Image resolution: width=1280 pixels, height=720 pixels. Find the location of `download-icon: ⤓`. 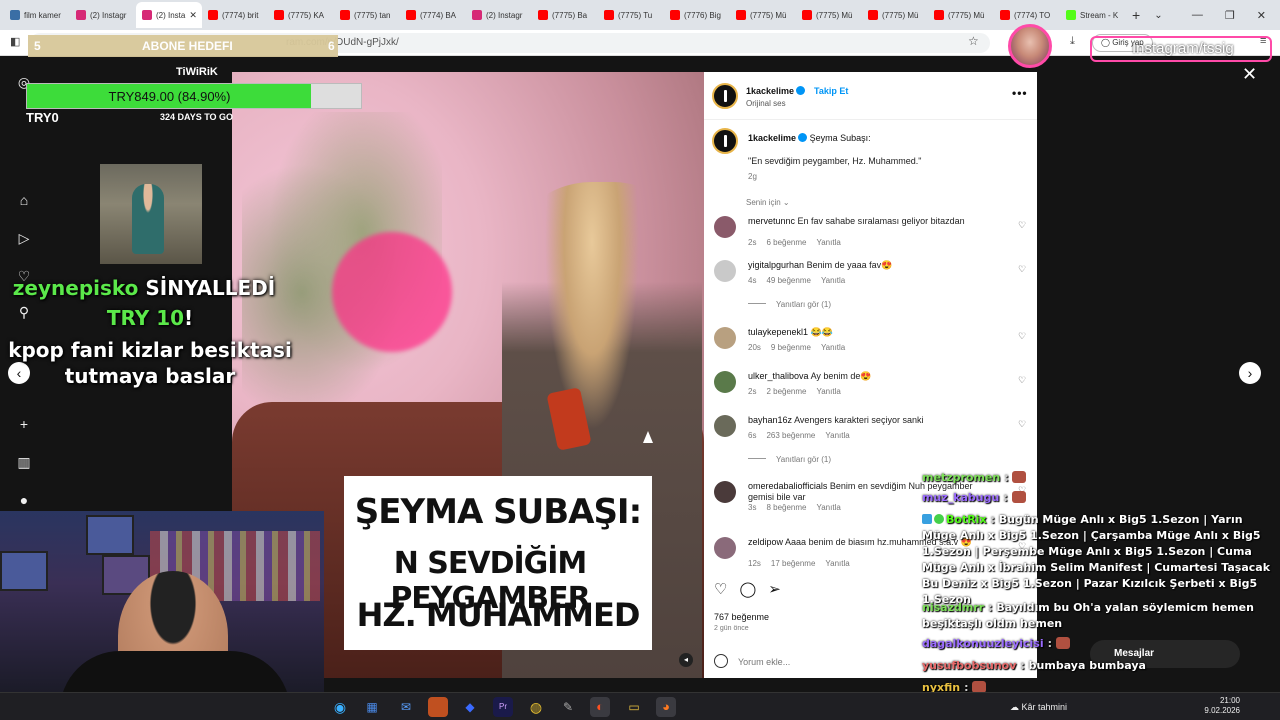

download-icon: ⤓ is located at coordinates (1072, 41).